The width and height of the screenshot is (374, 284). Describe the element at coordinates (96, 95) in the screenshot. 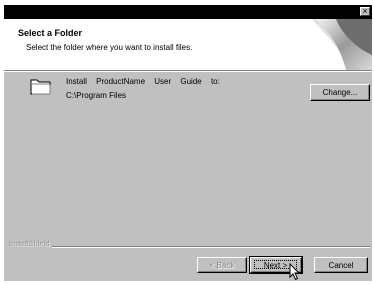

I see `install-path: C:\Program Files` at that location.